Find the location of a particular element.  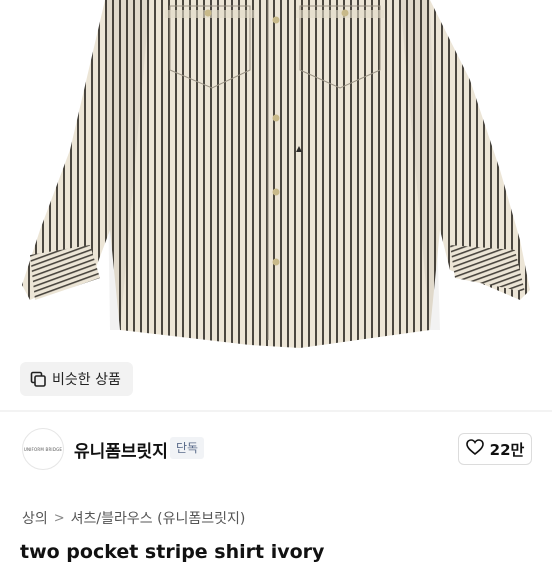

product-title: two pocket stripe shirt ivory is located at coordinates (172, 552).